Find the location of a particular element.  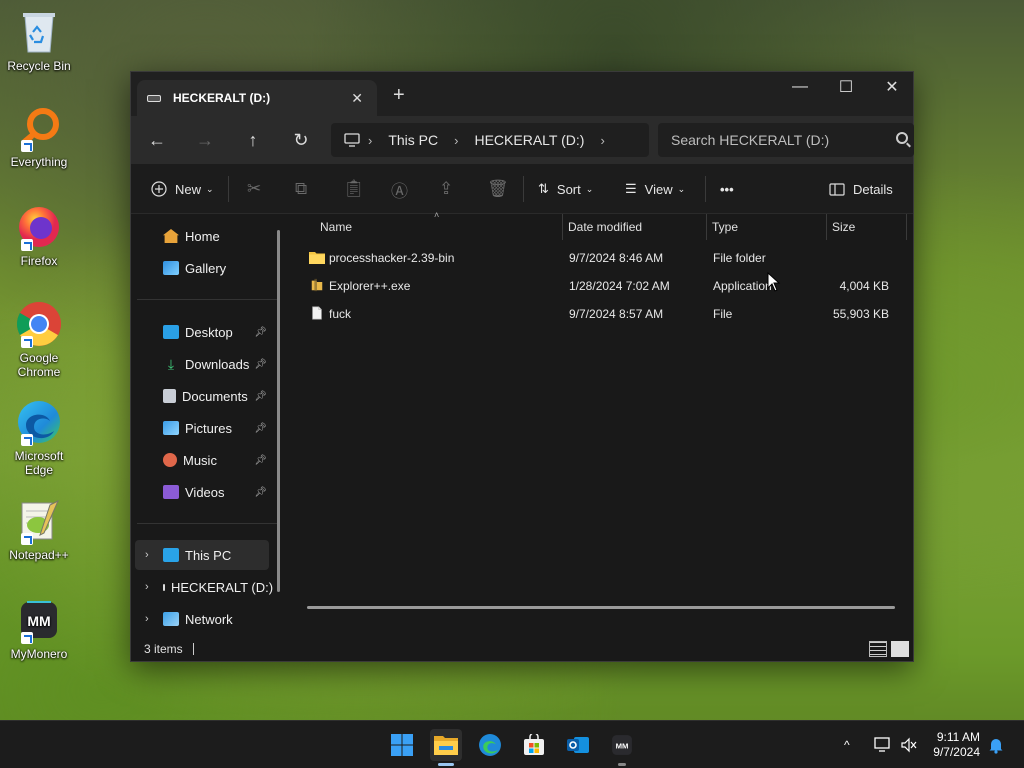

sort-button: ⇅ Sort ⌄ is located at coordinates (565, 189).